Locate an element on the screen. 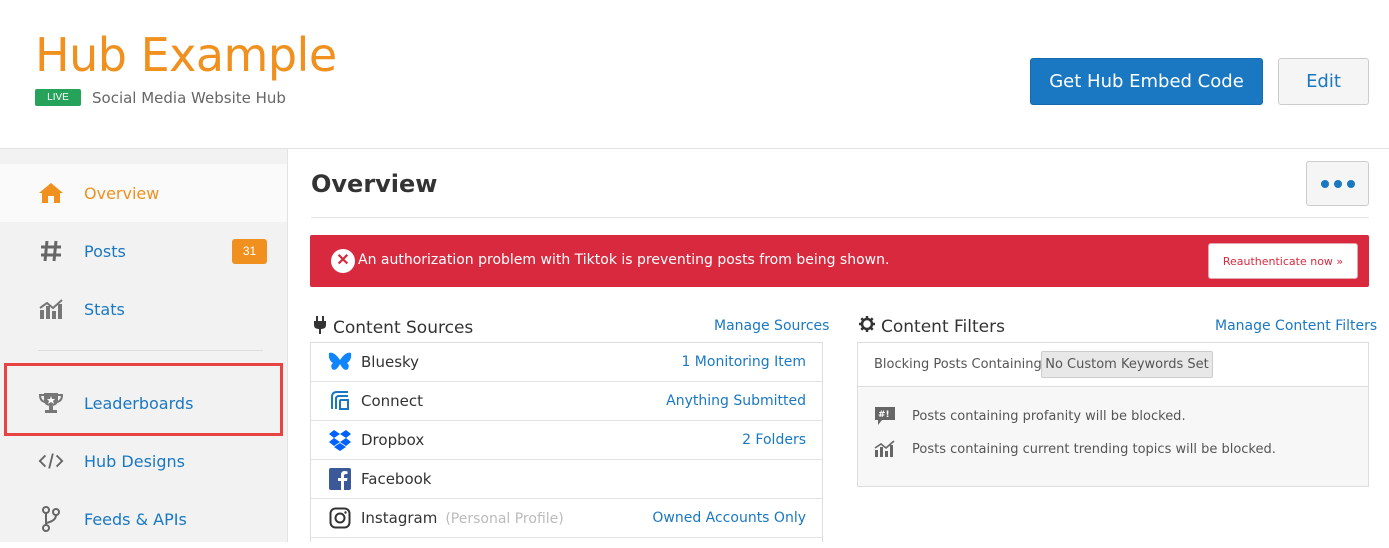  manage-content-filters-link: Manage Content Filters is located at coordinates (1296, 326).